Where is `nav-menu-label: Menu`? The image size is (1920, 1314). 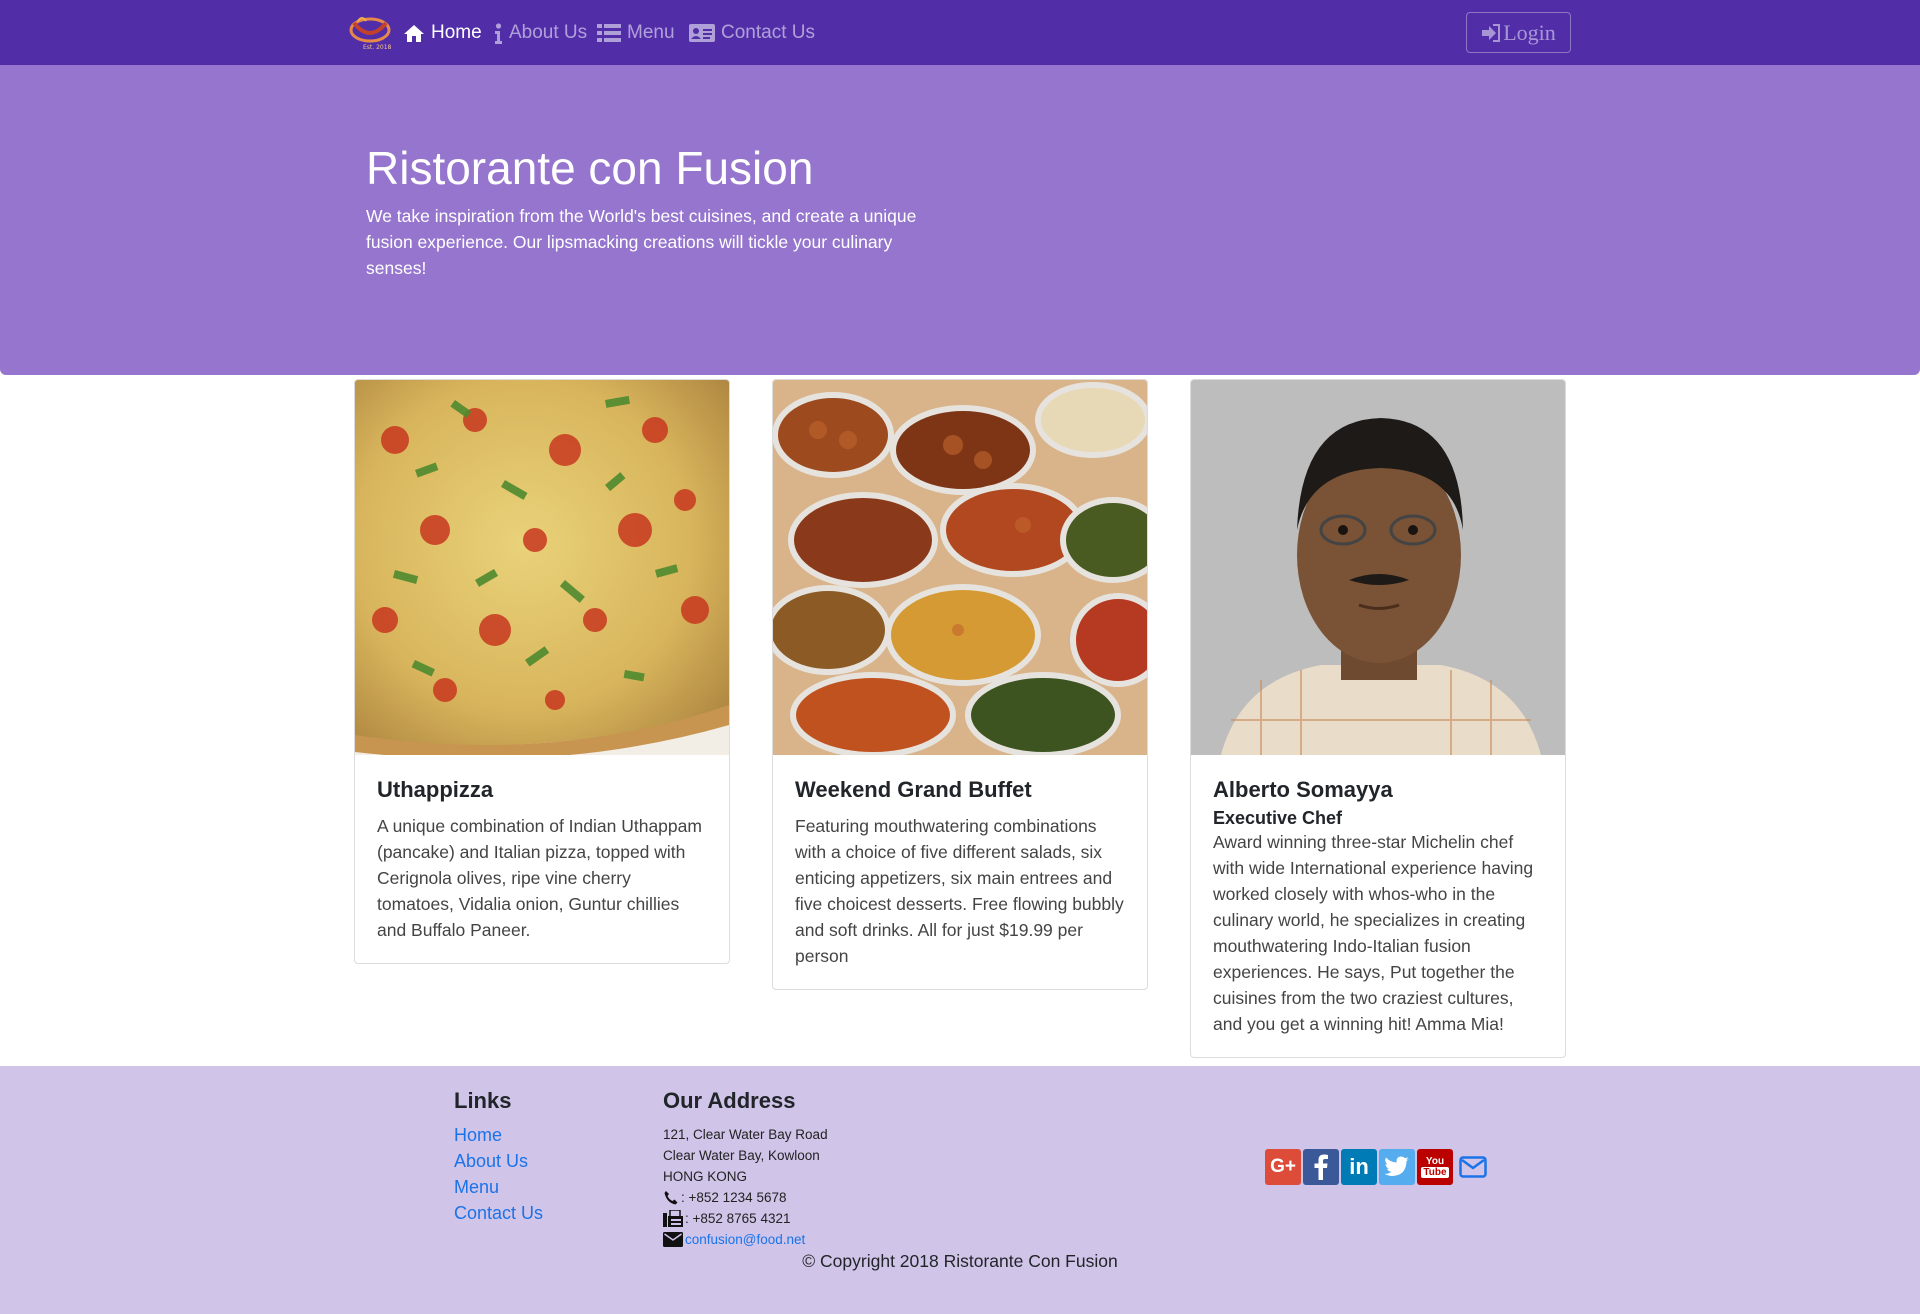 nav-menu-label: Menu is located at coordinates (651, 32).